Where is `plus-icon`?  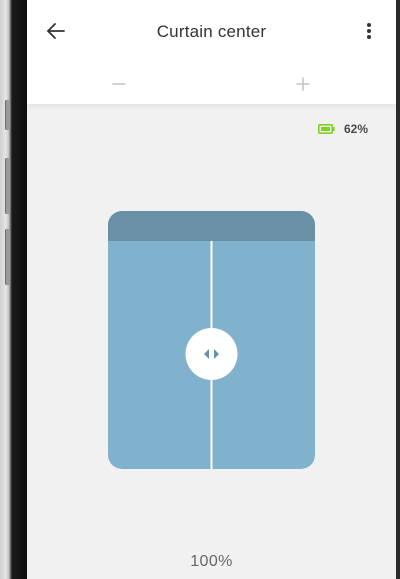
plus-icon is located at coordinates (303, 84).